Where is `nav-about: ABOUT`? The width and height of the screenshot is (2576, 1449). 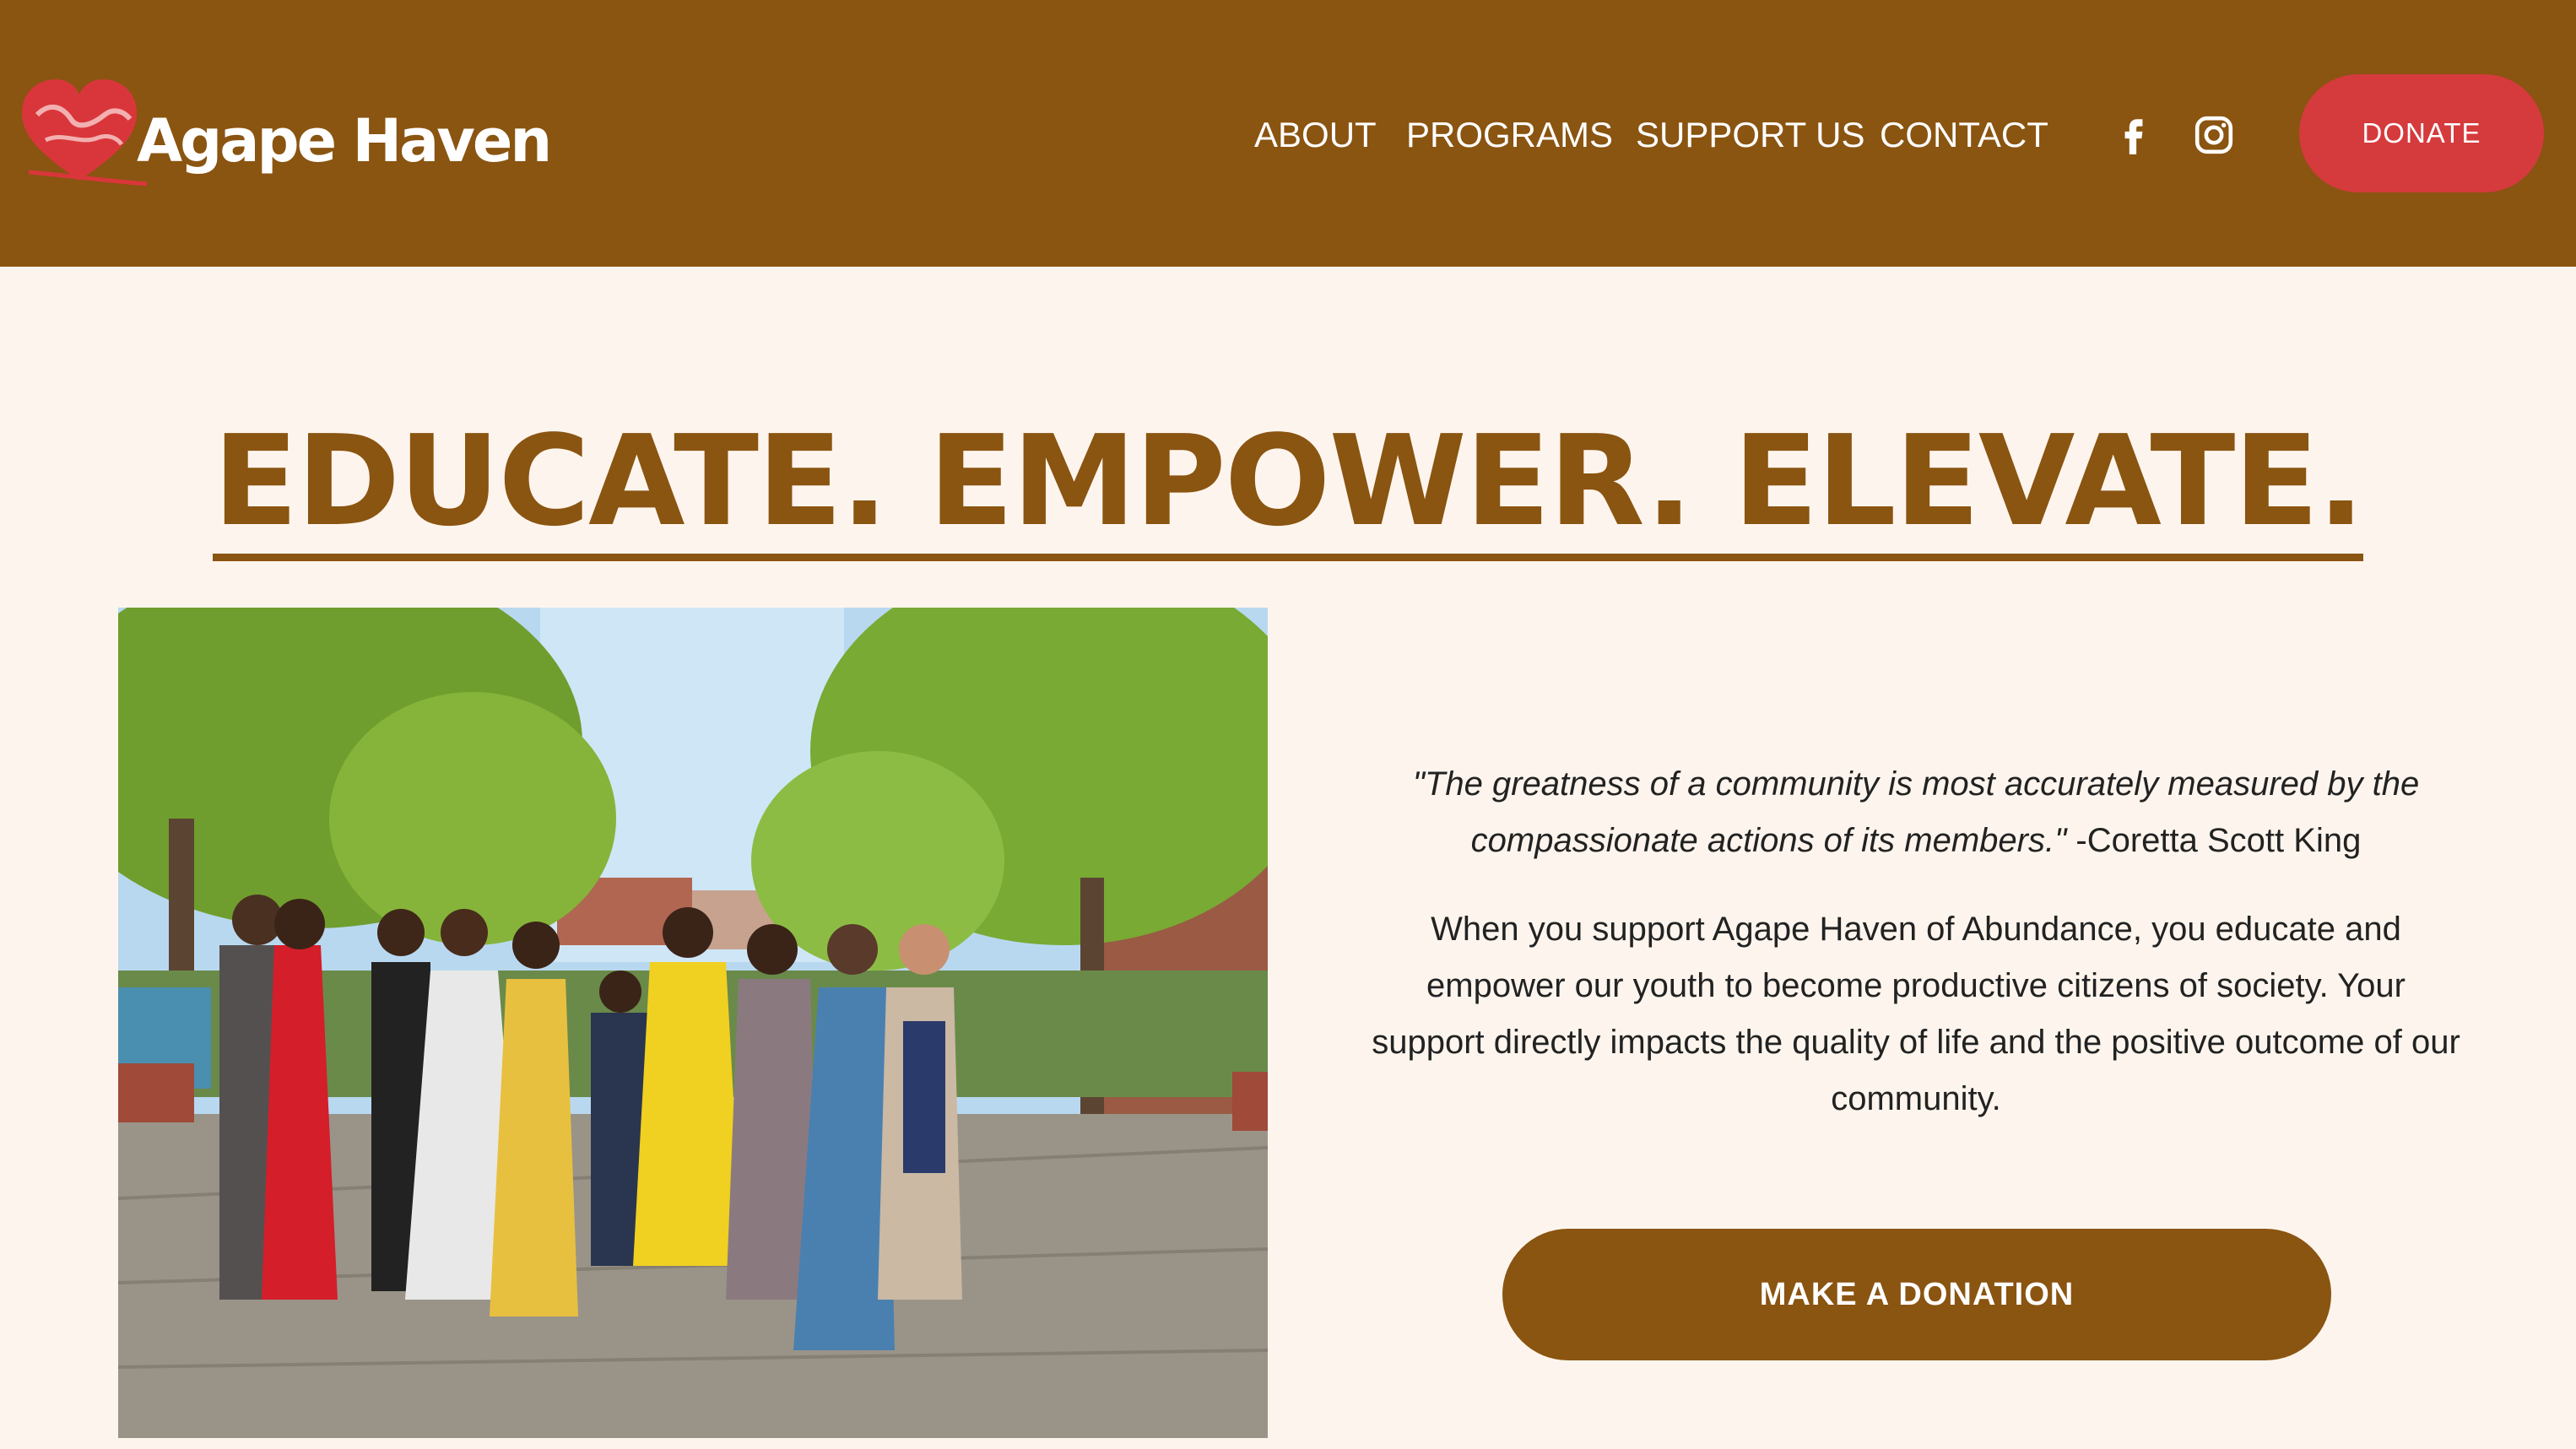
nav-about: ABOUT is located at coordinates (1315, 135).